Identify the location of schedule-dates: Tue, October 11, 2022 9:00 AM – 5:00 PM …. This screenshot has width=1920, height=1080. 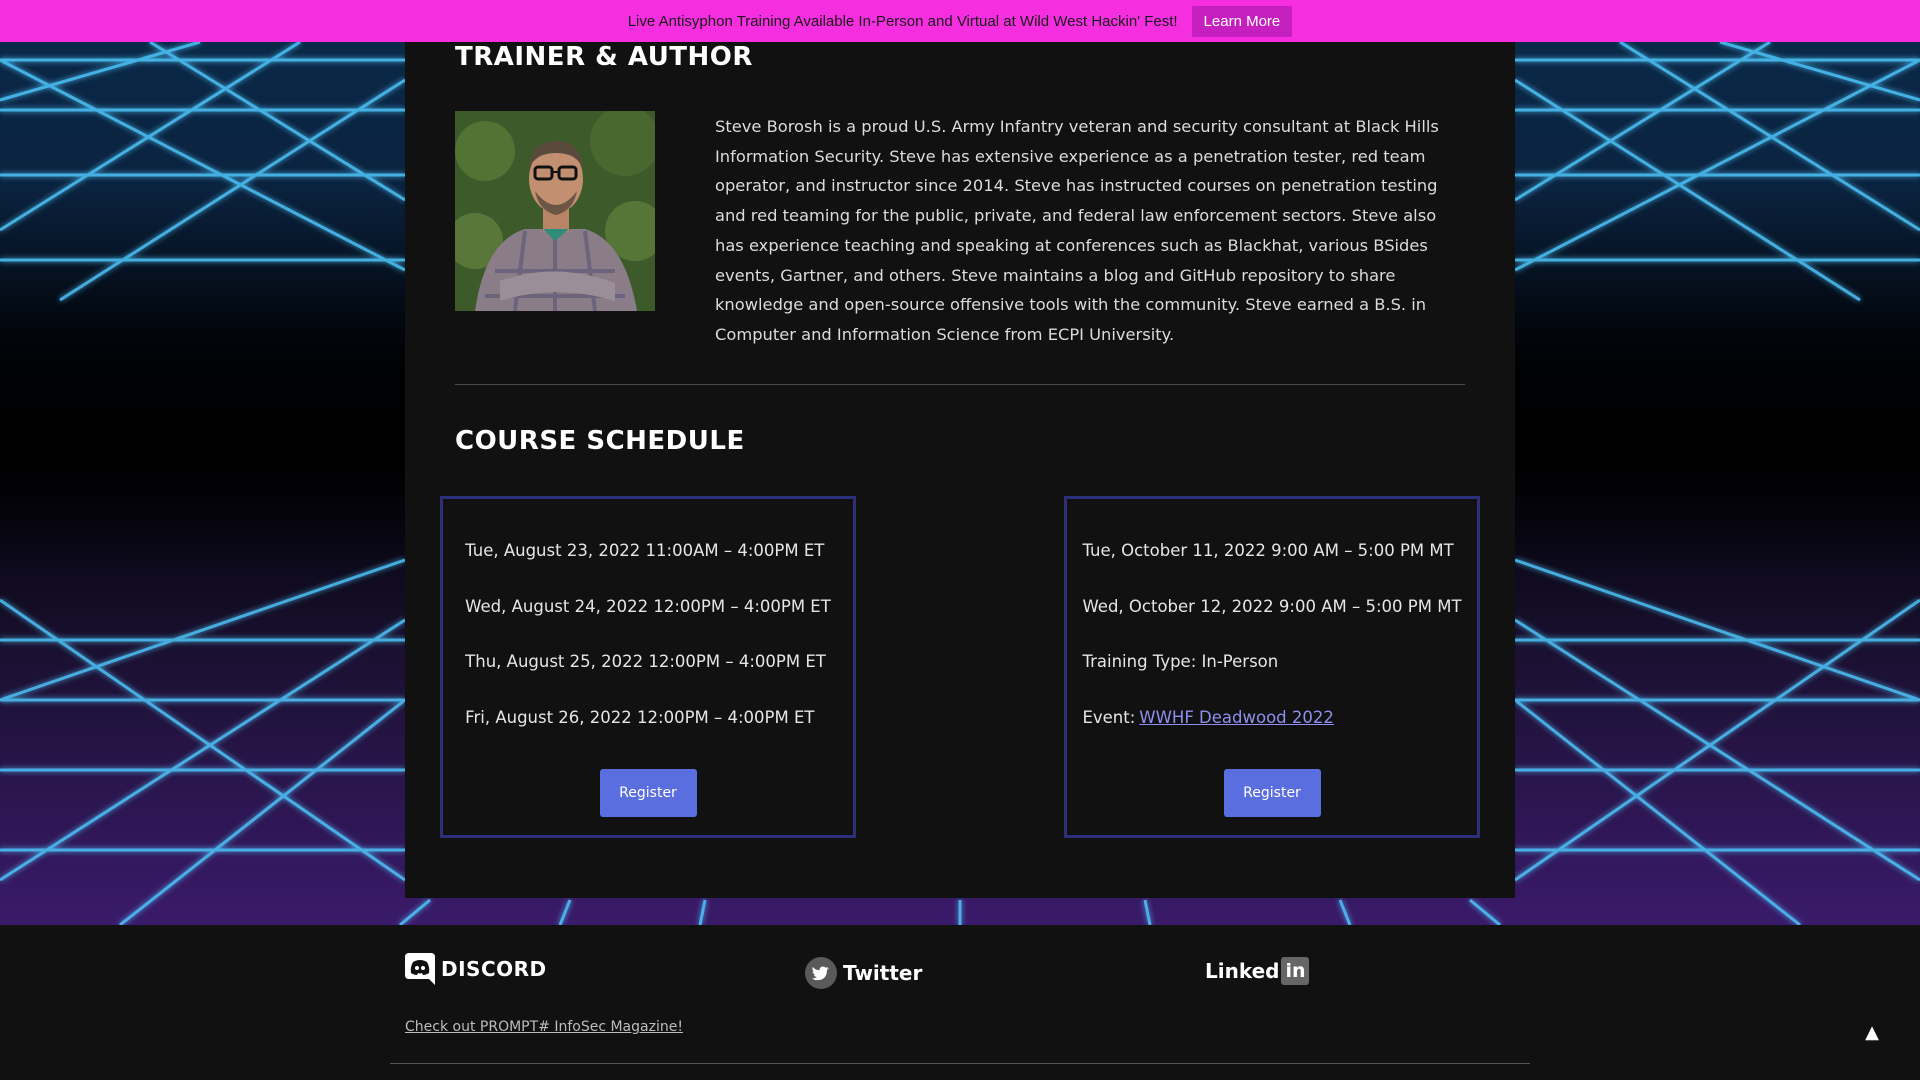
(1271, 634).